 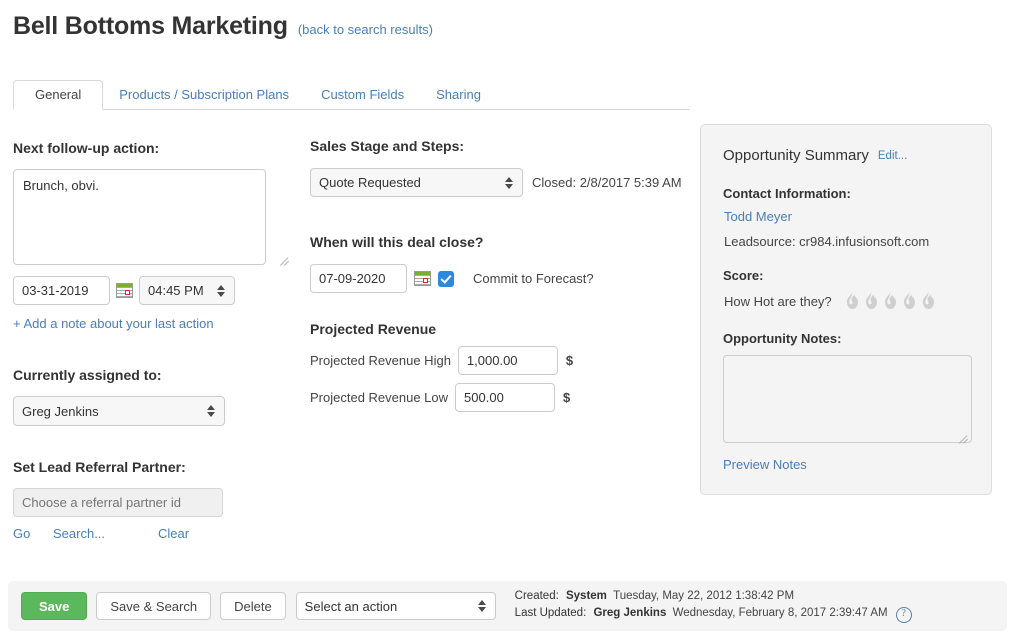 What do you see at coordinates (61, 290) in the screenshot?
I see `follow-up-date-input` at bounding box center [61, 290].